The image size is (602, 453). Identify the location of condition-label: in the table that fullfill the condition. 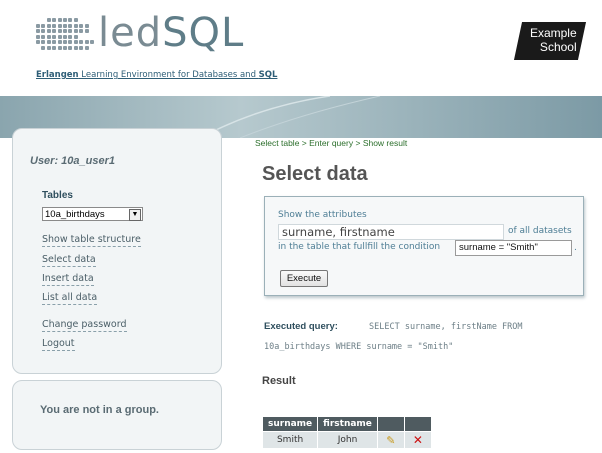
(359, 247).